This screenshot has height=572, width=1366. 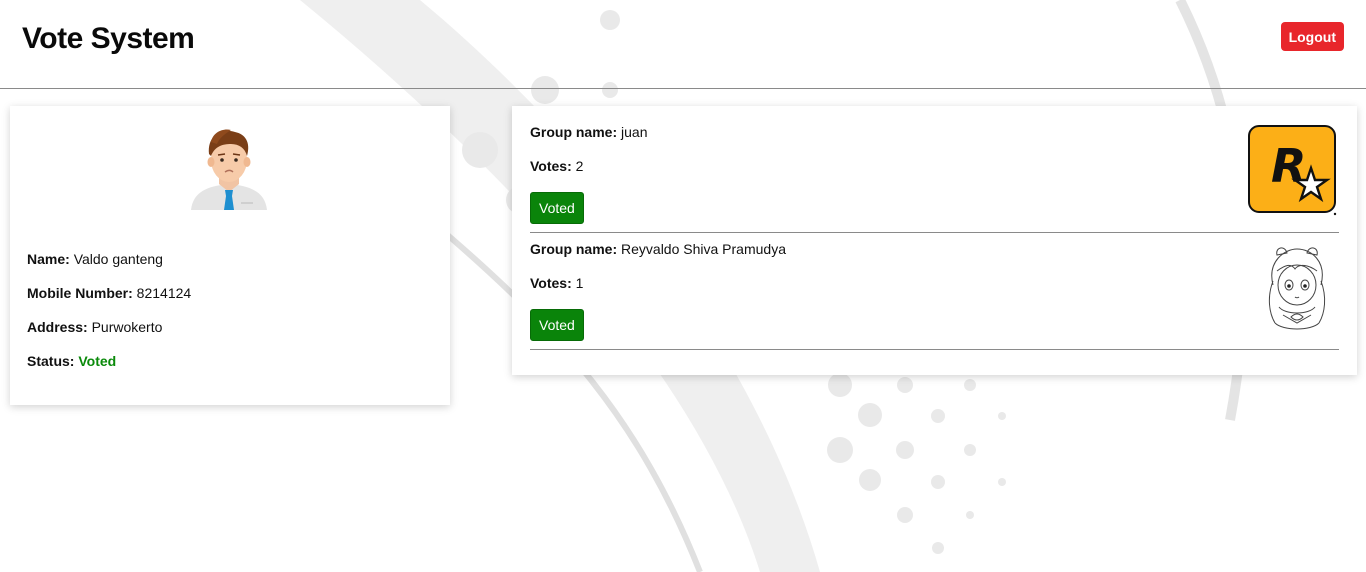 What do you see at coordinates (80, 293) in the screenshot?
I see `mobile-label: Mobile Number:` at bounding box center [80, 293].